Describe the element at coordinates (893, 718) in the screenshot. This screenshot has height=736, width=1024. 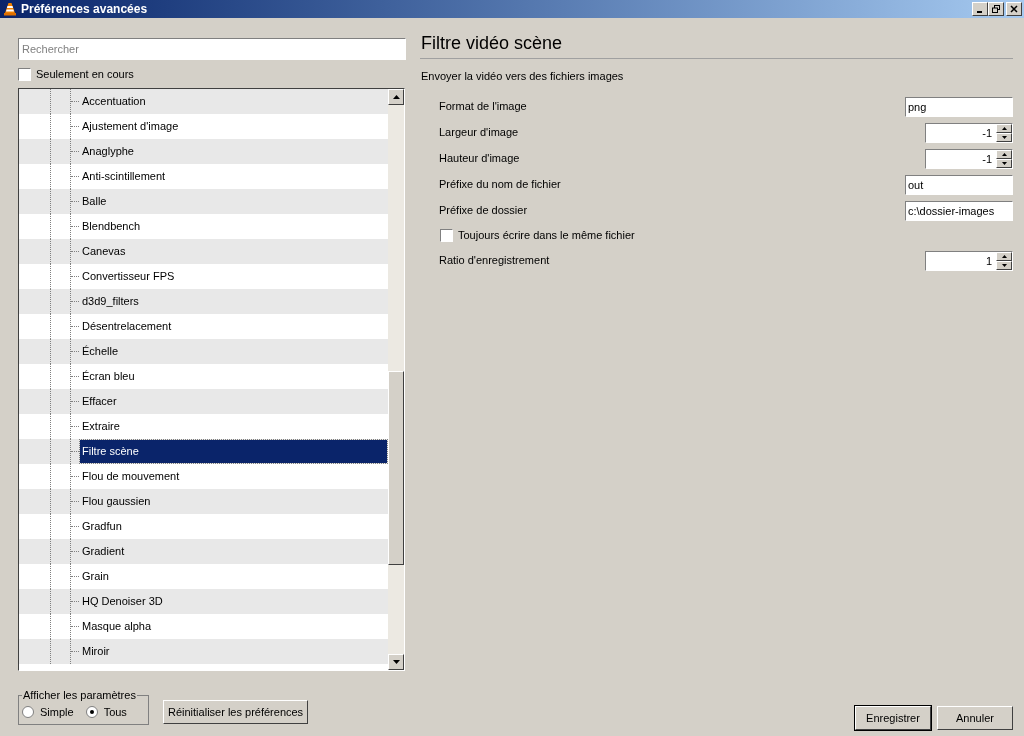
I see `save-button: Enregistrer` at that location.